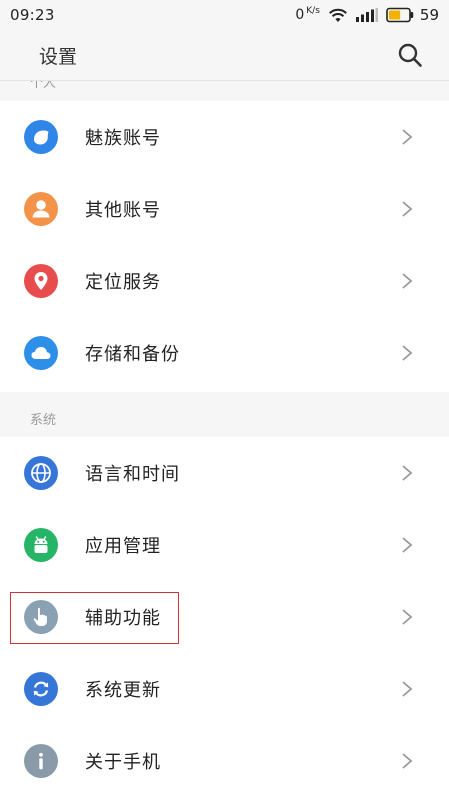 The height and width of the screenshot is (800, 449). I want to click on globe-icon, so click(41, 473).